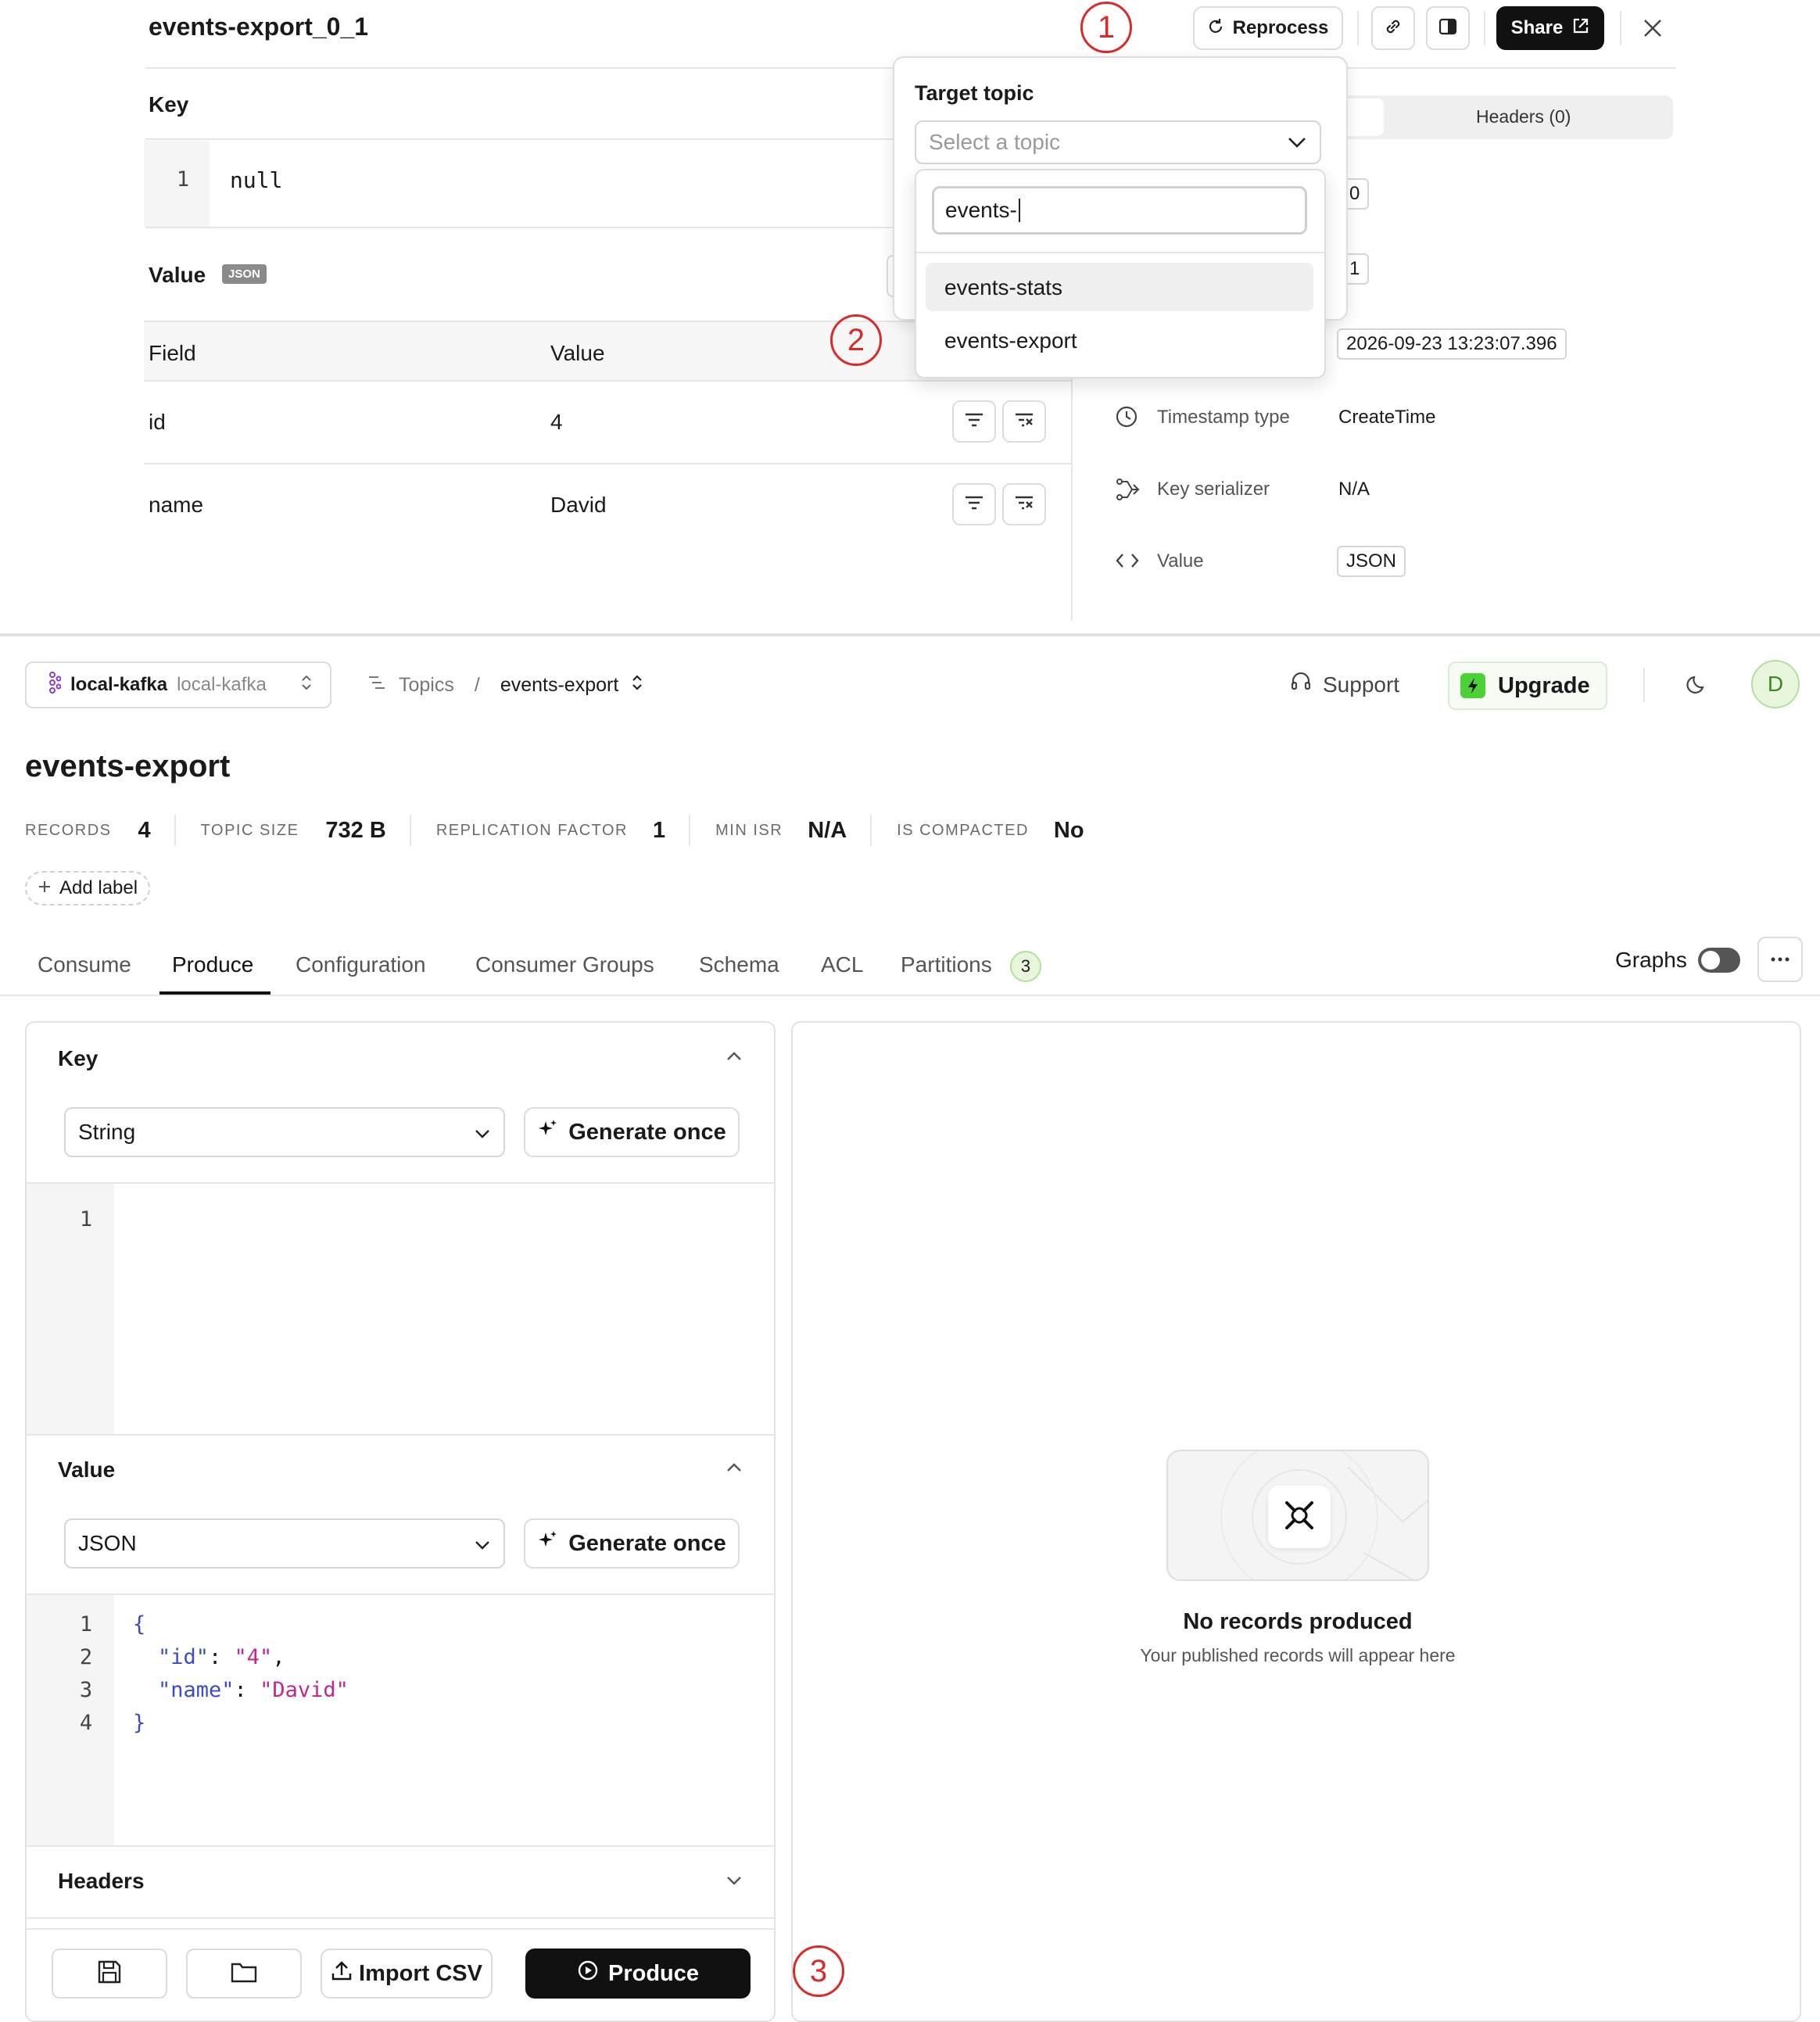 Image resolution: width=1820 pixels, height=2022 pixels. Describe the element at coordinates (139, 1723) in the screenshot. I see `code-line: }` at that location.